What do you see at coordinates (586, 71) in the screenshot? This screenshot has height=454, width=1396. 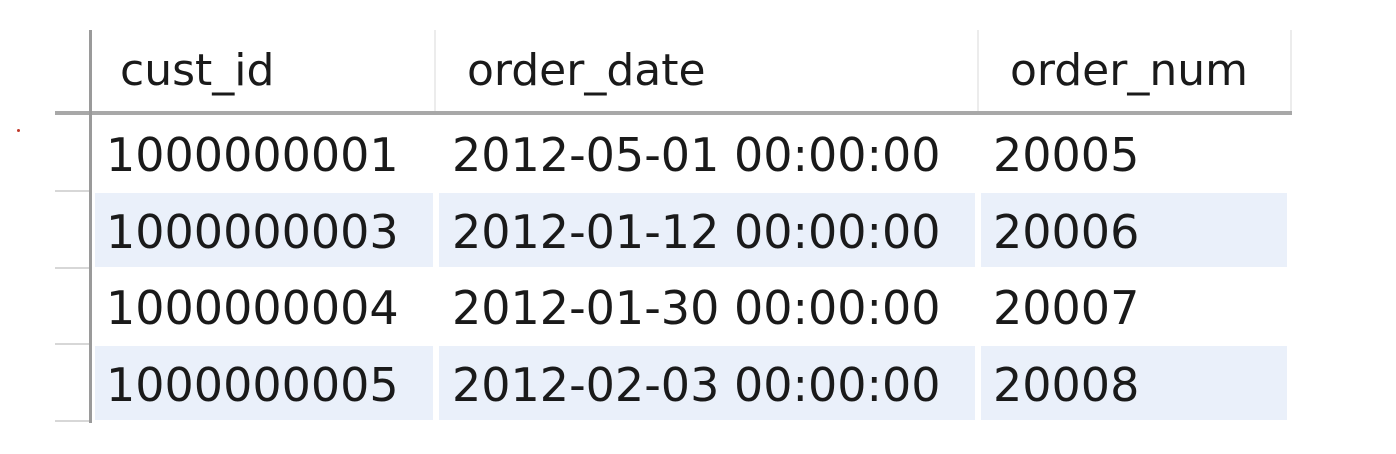 I see `column-header-order-date: order_date` at bounding box center [586, 71].